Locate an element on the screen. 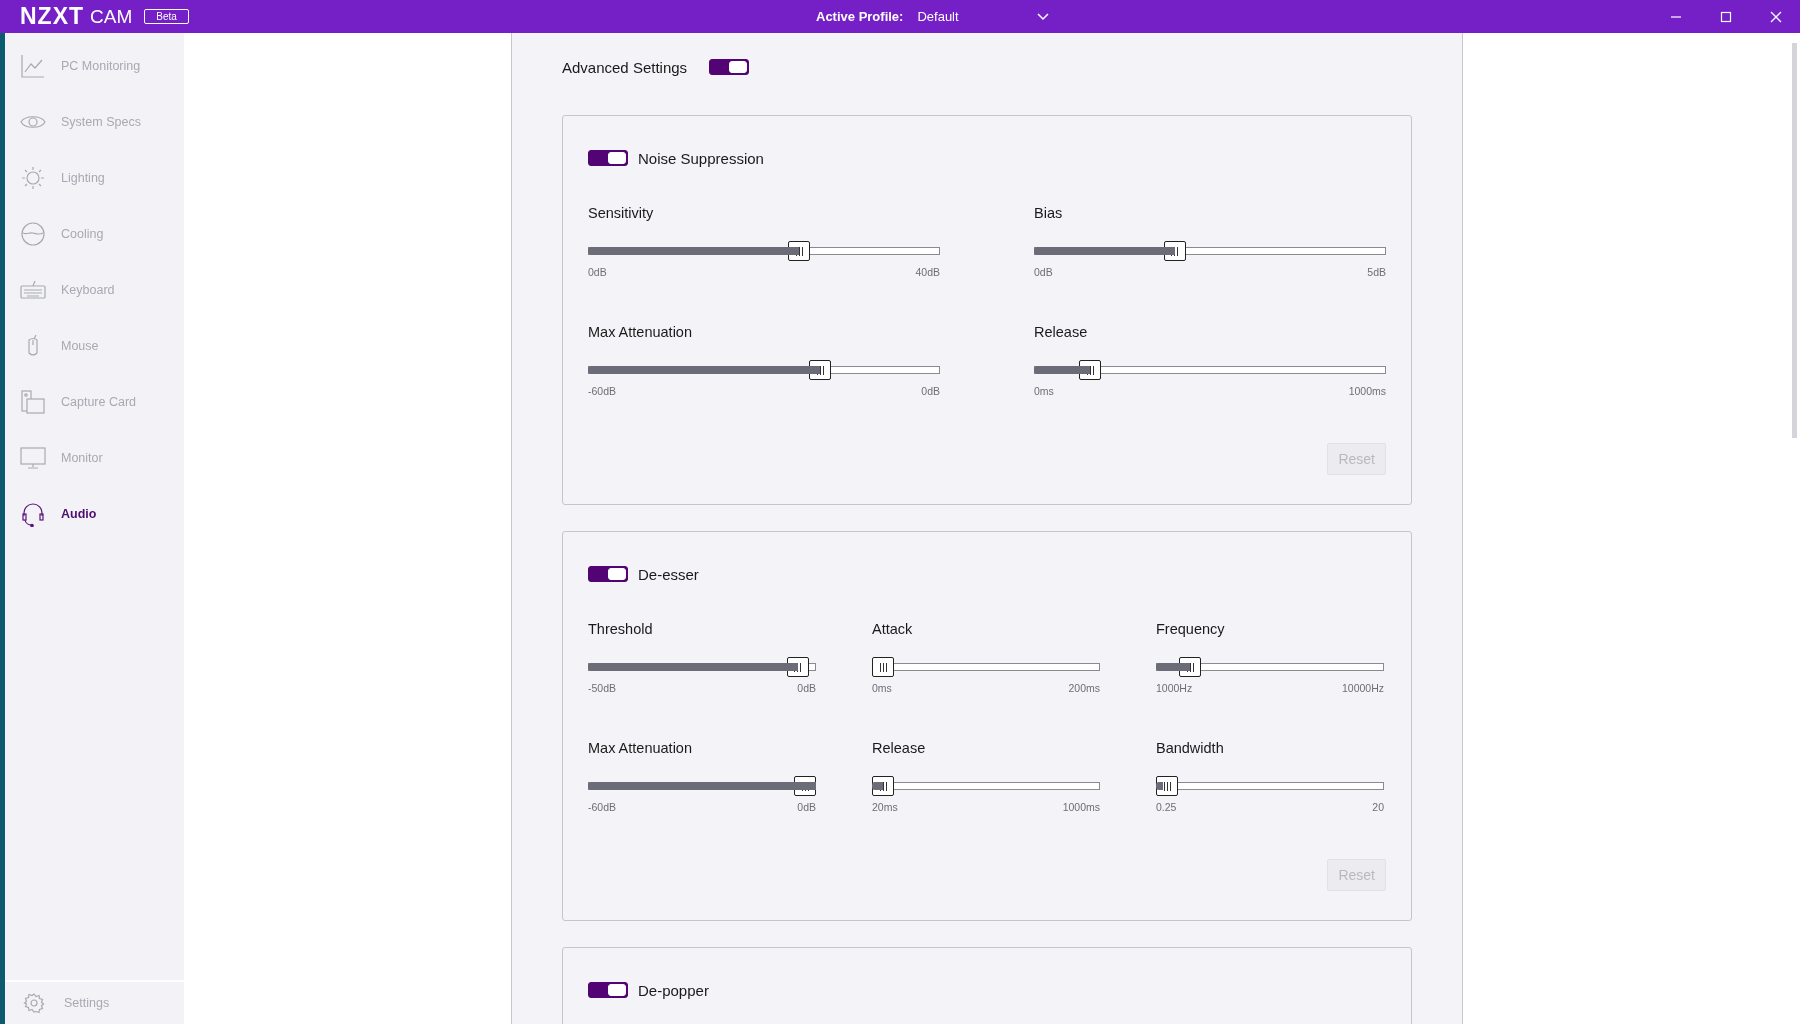 Image resolution: width=1800 pixels, height=1024 pixels. slider-max: 40dB is located at coordinates (927, 272).